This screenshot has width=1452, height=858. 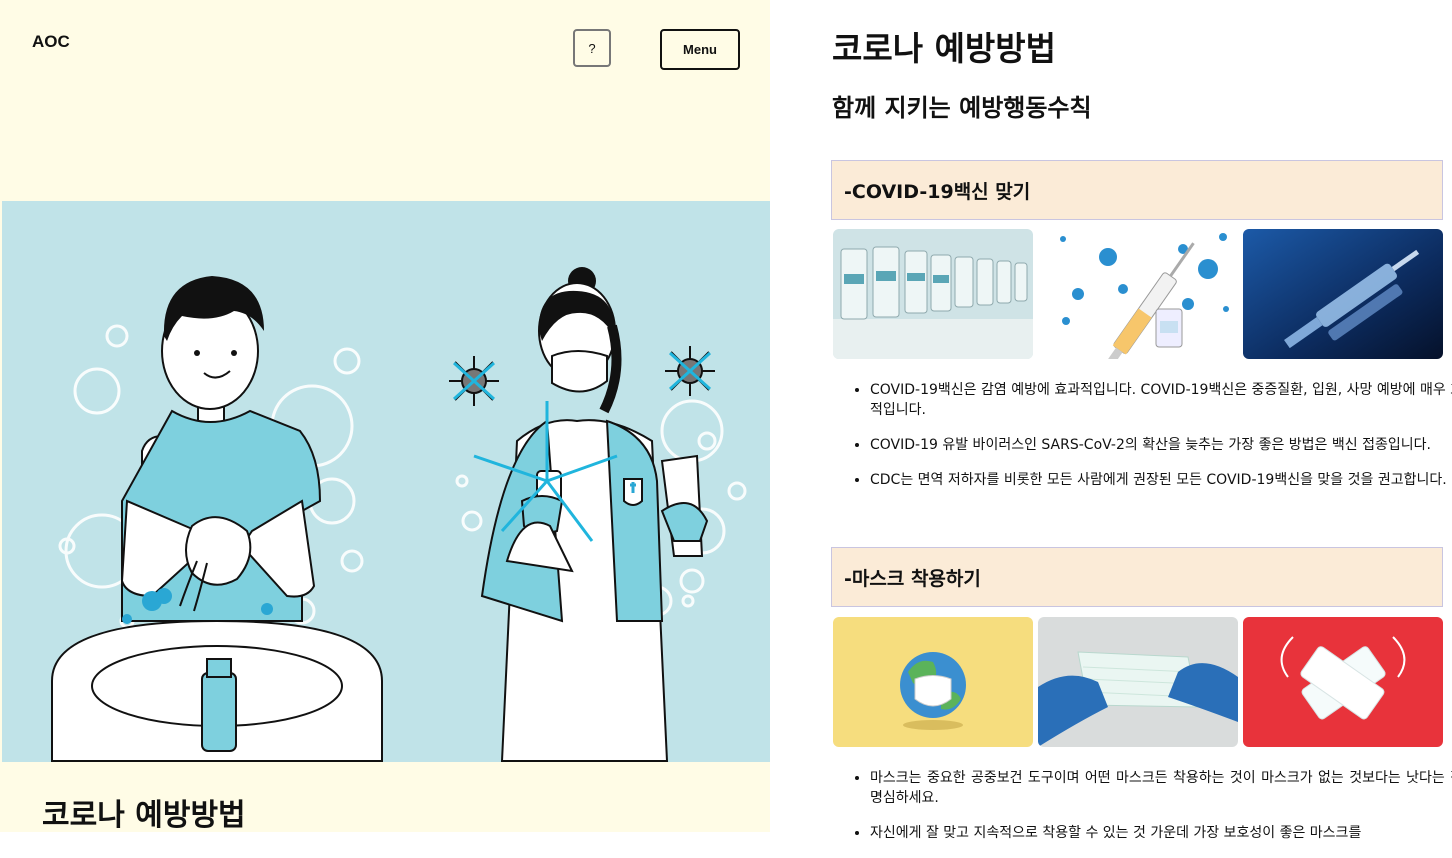 I want to click on page-title: 코로나 예방방법, so click(x=944, y=48).